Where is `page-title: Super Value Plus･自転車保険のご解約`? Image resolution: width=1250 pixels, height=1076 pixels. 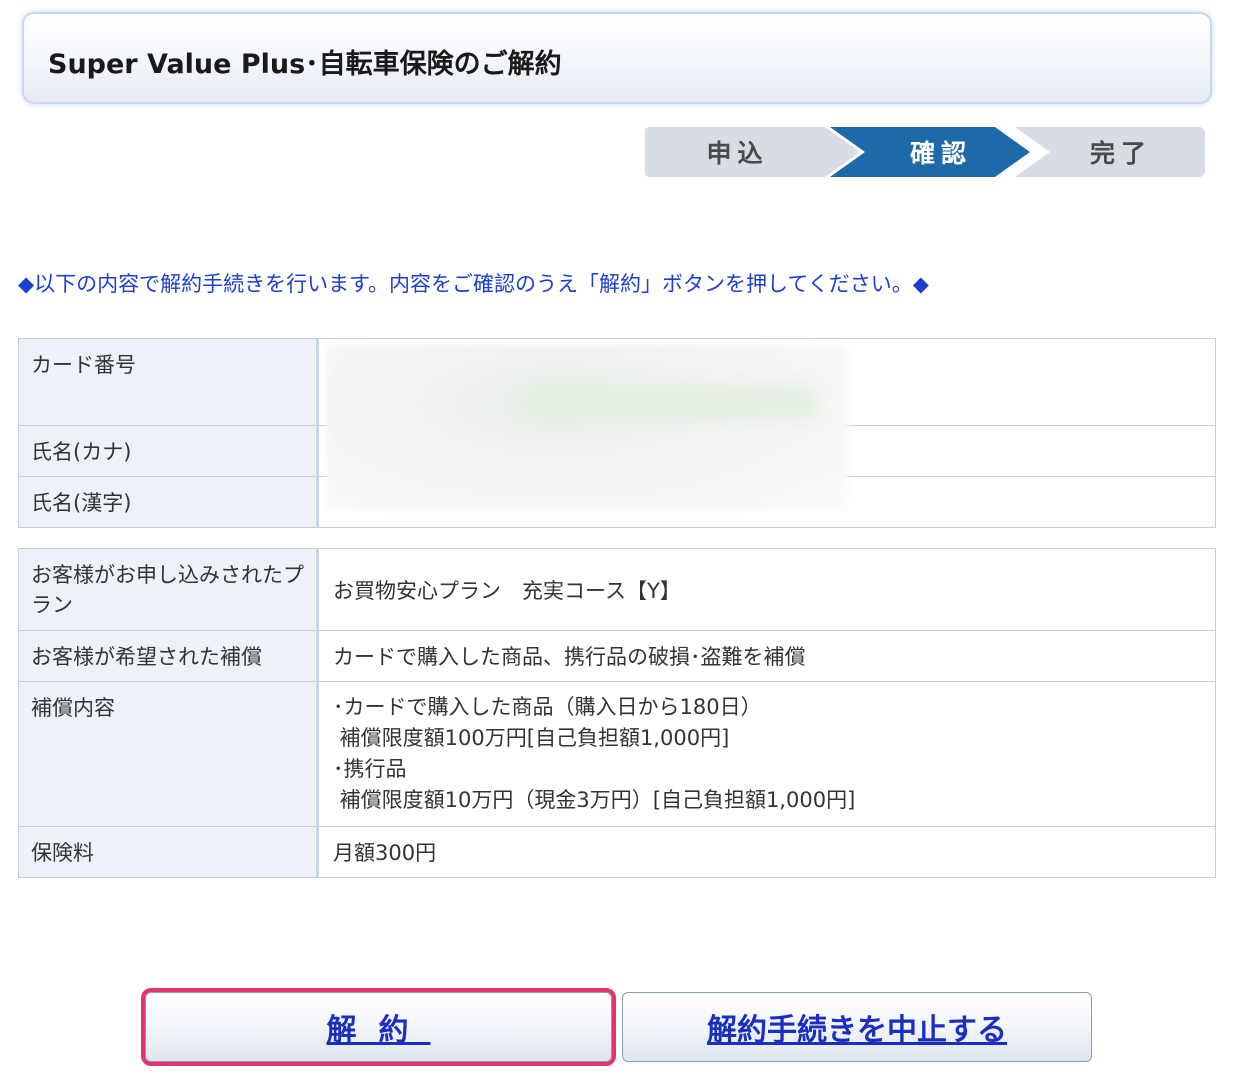 page-title: Super Value Plus･自転車保険のご解約 is located at coordinates (305, 64).